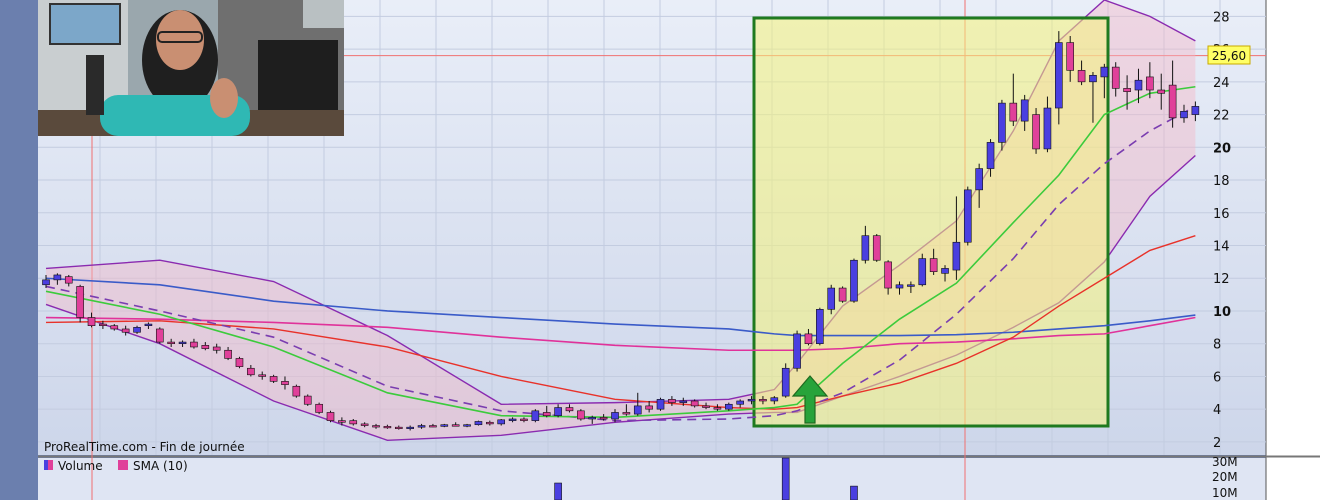 The width and height of the screenshot is (1320, 500). Describe the element at coordinates (1222, 148) in the screenshot. I see `y-tick-label: 20` at that location.